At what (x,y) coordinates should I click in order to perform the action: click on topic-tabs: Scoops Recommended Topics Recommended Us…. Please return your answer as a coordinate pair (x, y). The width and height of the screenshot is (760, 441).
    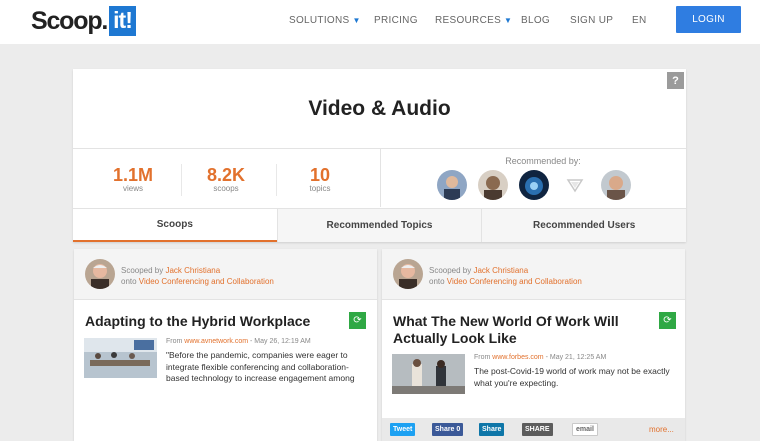
    Looking at the image, I should click on (380, 225).